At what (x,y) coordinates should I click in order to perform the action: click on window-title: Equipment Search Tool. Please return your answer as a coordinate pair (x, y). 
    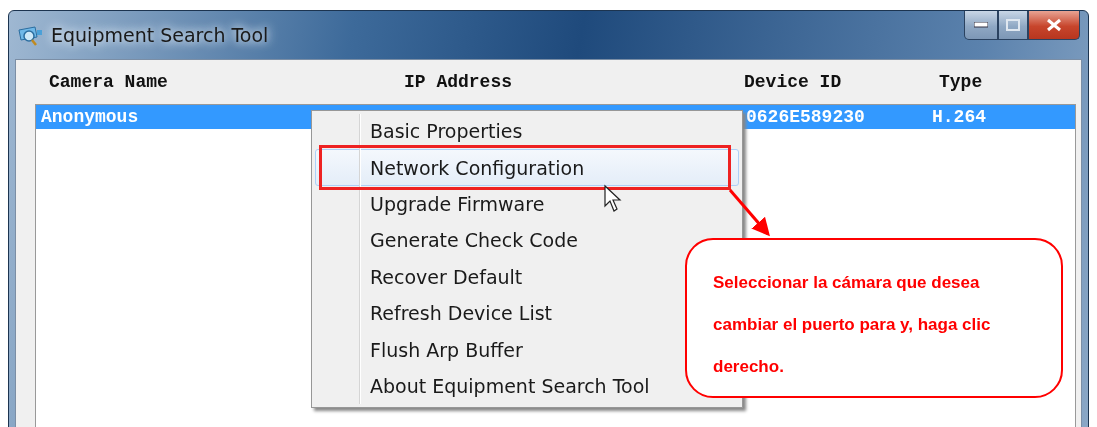
    Looking at the image, I should click on (160, 35).